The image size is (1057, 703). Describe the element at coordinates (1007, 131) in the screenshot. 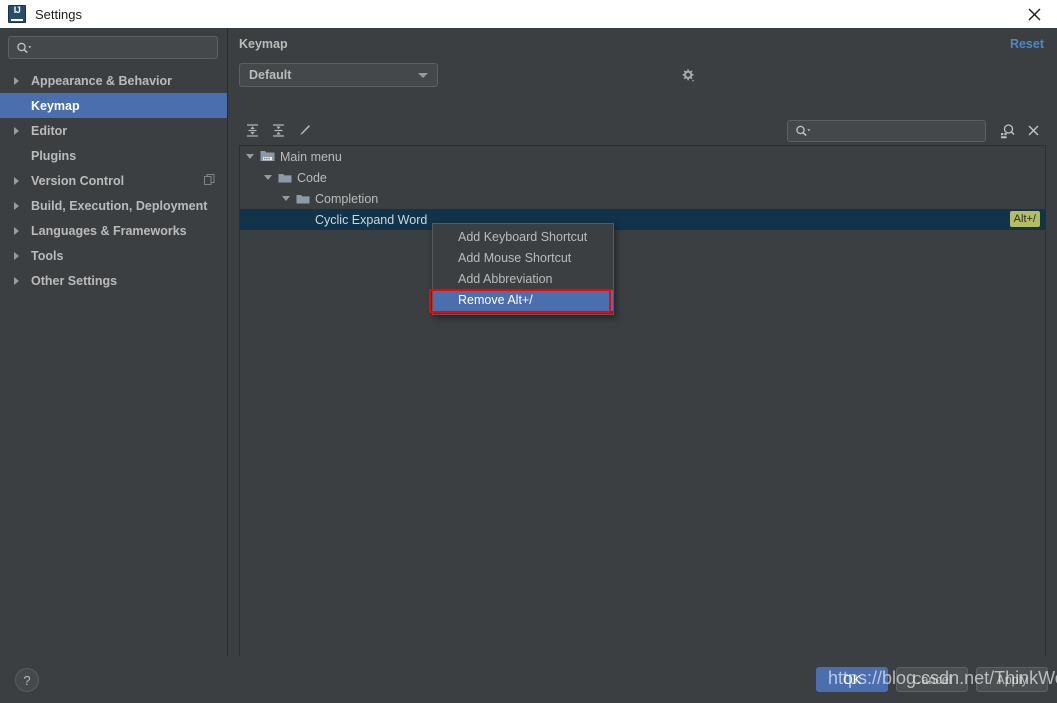

I see `find-by-shortcut-icon` at that location.